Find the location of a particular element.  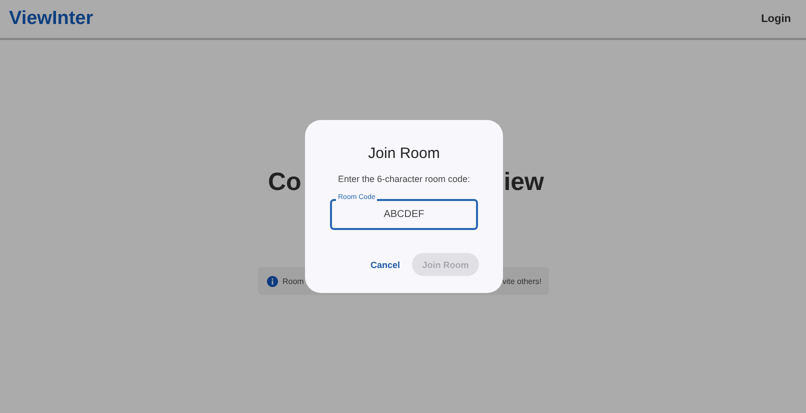

info-text: vite others! is located at coordinates (522, 281).